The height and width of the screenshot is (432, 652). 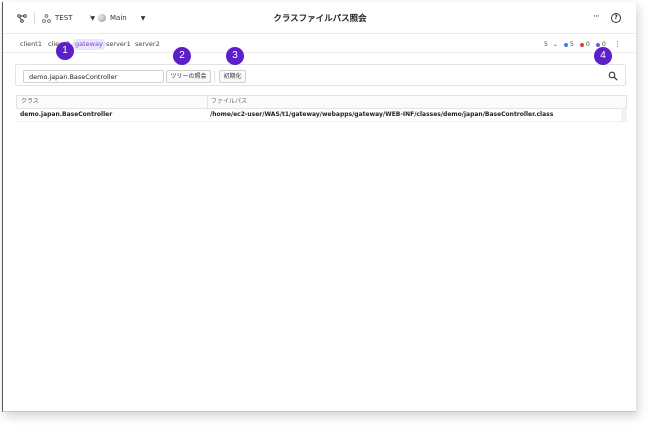 What do you see at coordinates (585, 44) in the screenshot?
I see `status-red: 0` at bounding box center [585, 44].